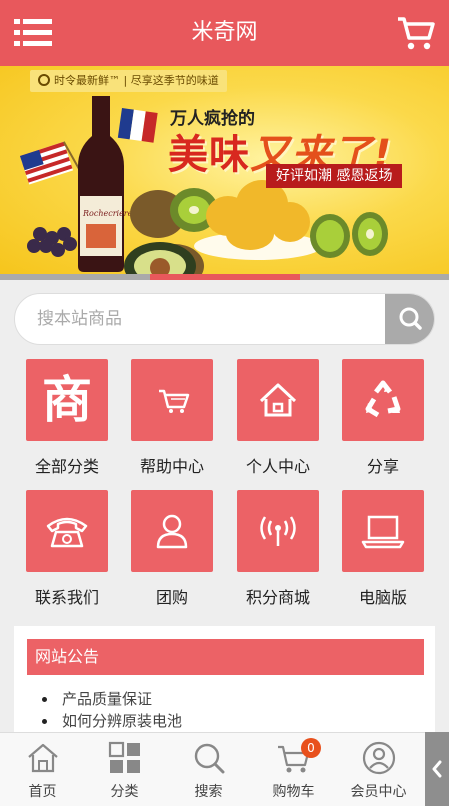 This screenshot has width=449, height=806. I want to click on nav-label: 购物车, so click(293, 792).